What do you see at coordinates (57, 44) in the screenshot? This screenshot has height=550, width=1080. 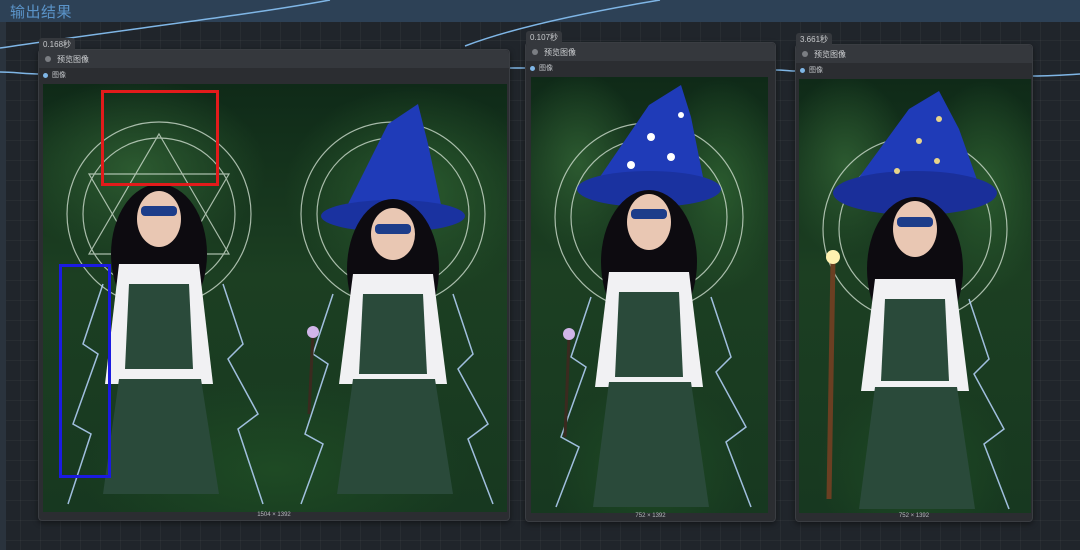 I see `node-timing: 0.168秒` at bounding box center [57, 44].